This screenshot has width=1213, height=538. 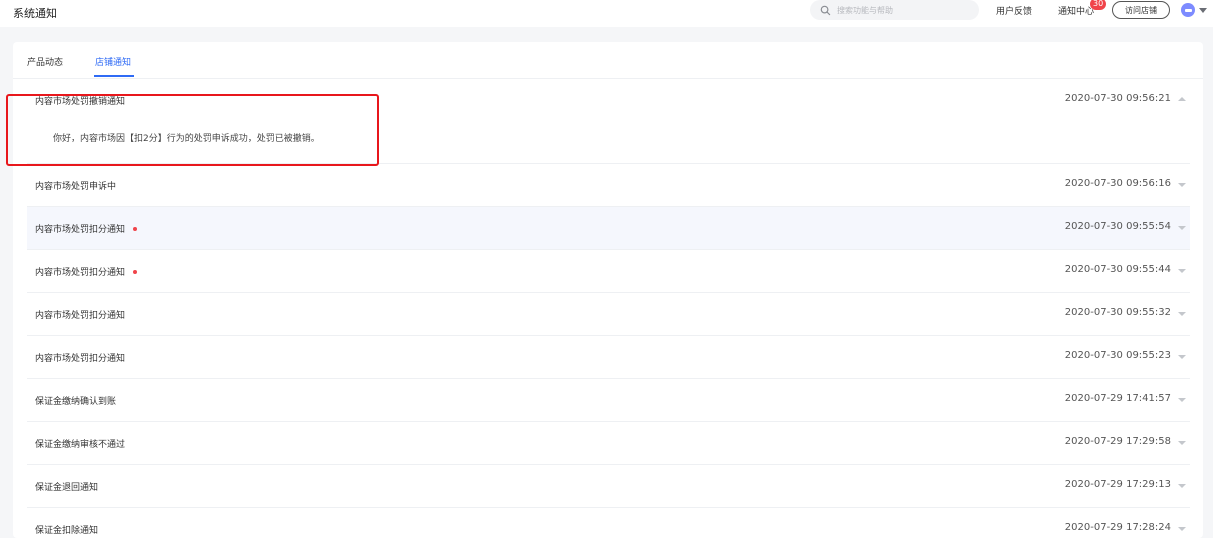 I want to click on notification-time: 2020-07-29 17:28:24, so click(x=1117, y=527).